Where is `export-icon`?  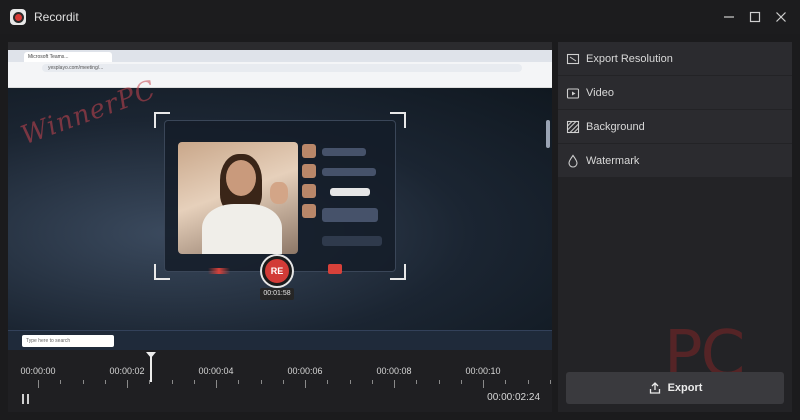
export-icon is located at coordinates (654, 388).